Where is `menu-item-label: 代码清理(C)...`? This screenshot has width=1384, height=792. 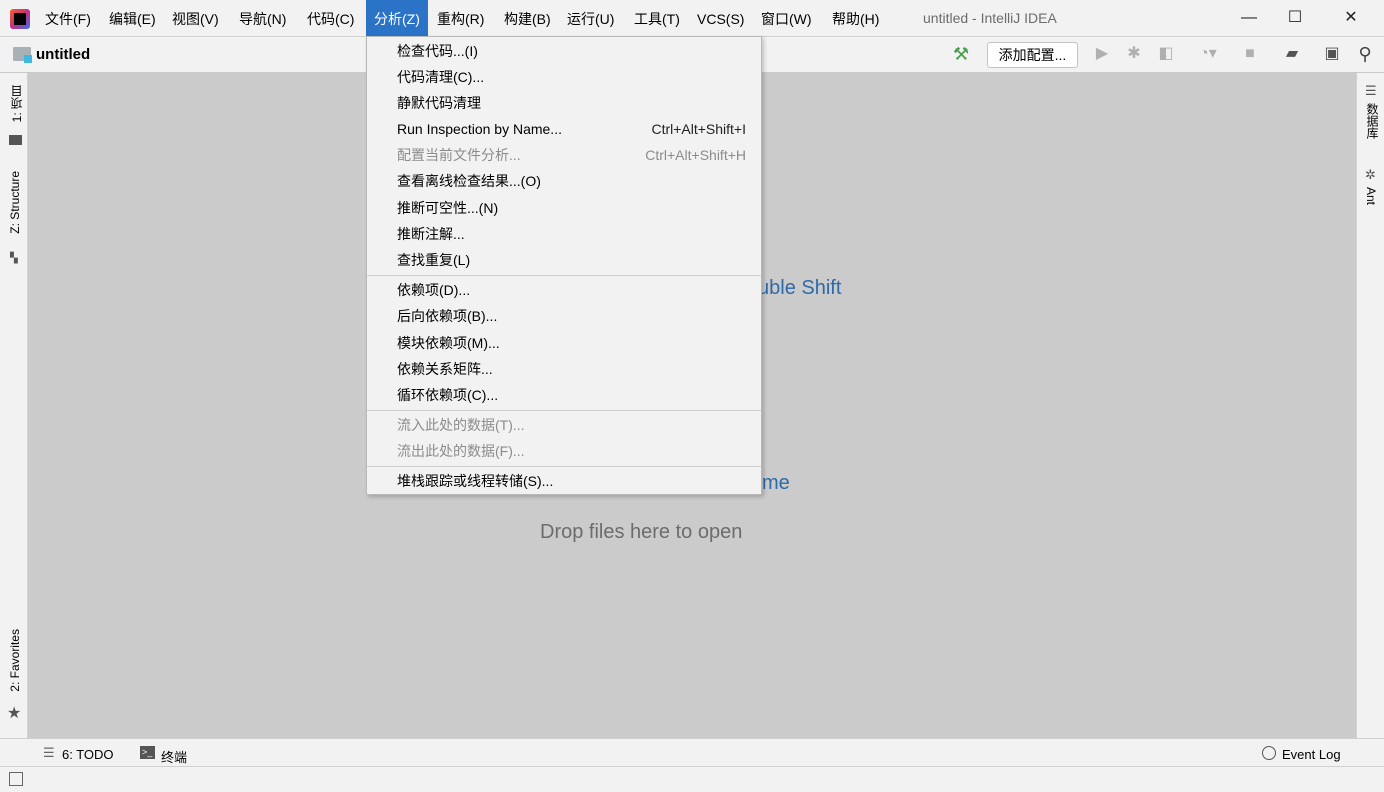 menu-item-label: 代码清理(C)... is located at coordinates (441, 77).